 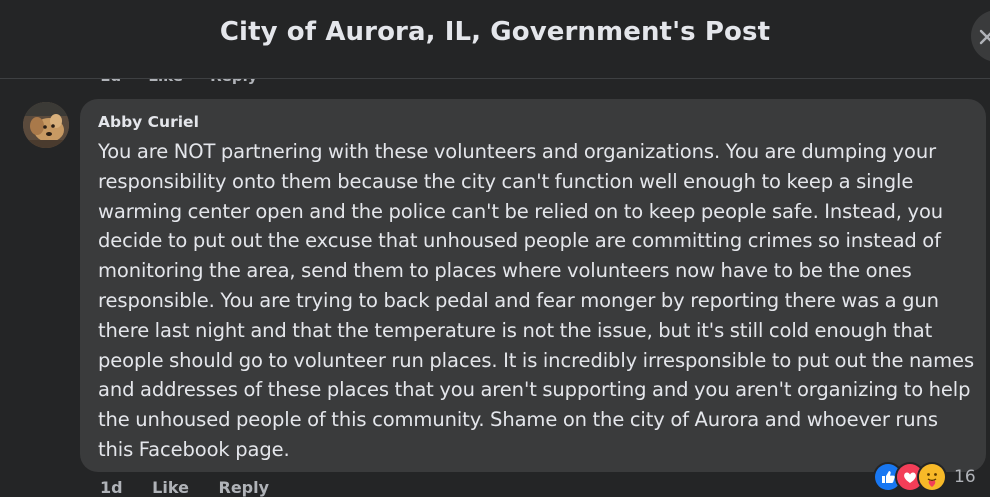 I want to click on comment-time: 1d, so click(x=111, y=487).